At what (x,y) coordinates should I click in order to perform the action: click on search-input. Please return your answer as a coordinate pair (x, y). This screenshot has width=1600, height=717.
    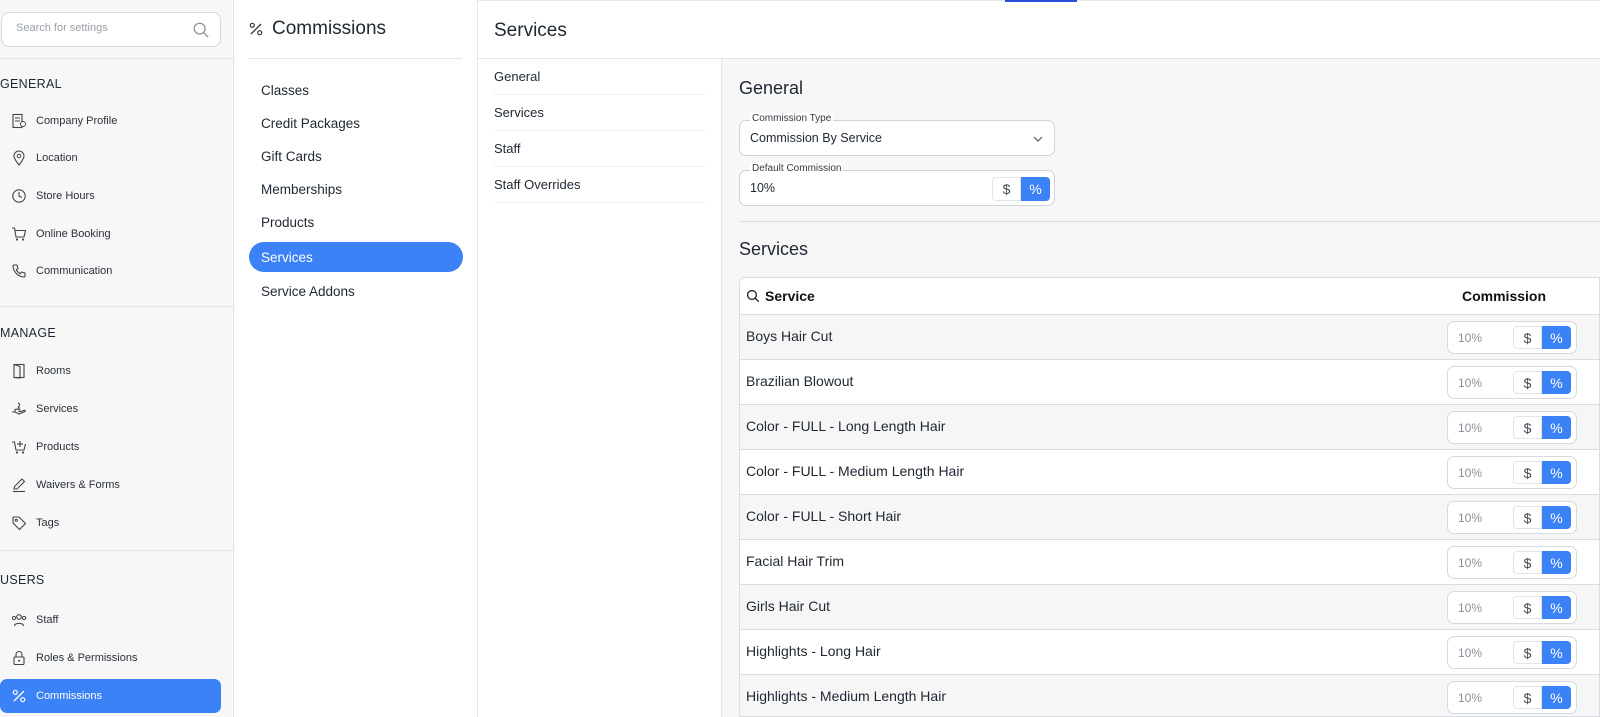
    Looking at the image, I should click on (101, 28).